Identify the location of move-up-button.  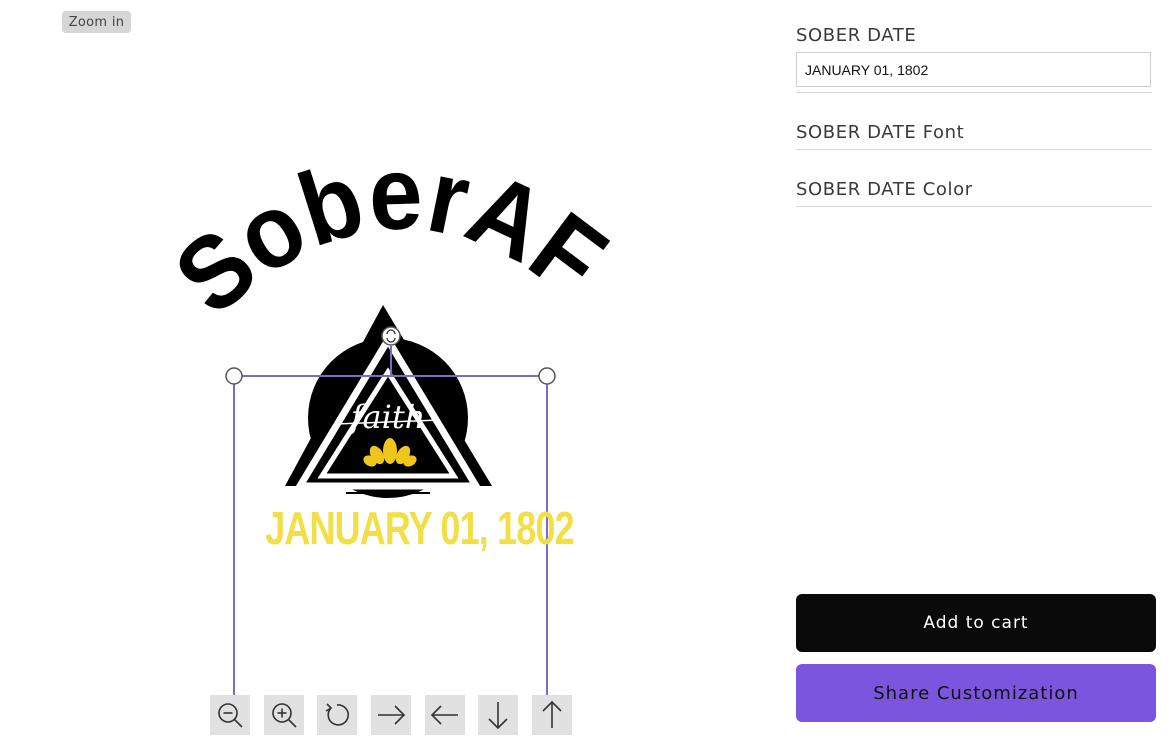
(552, 715).